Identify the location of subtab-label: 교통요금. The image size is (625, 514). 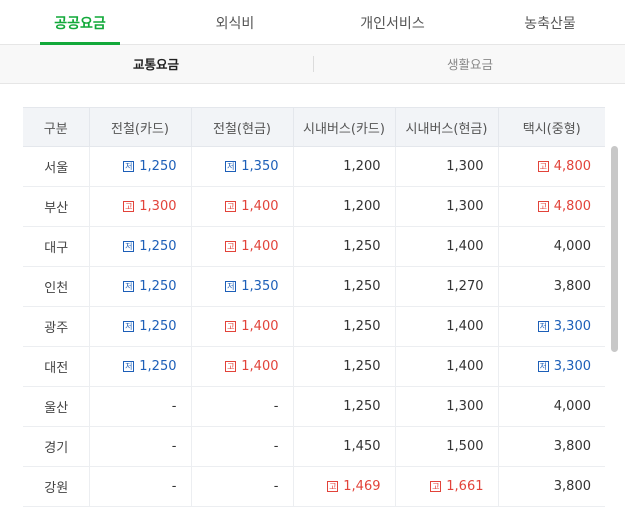
(155, 64).